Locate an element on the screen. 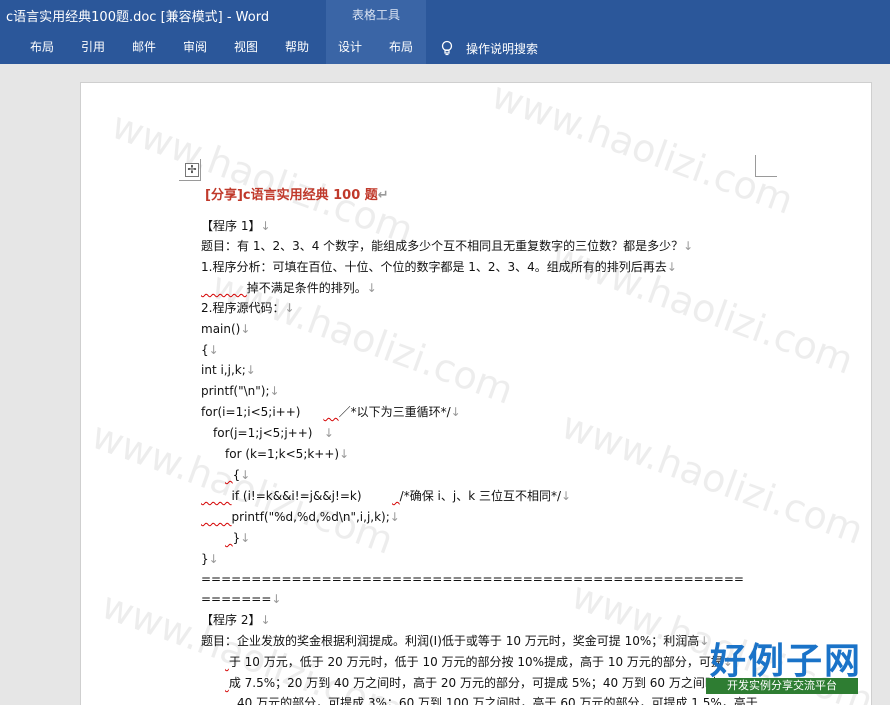  code-line: for(j=1;j<5;j++) ↓ is located at coordinates (273, 433).